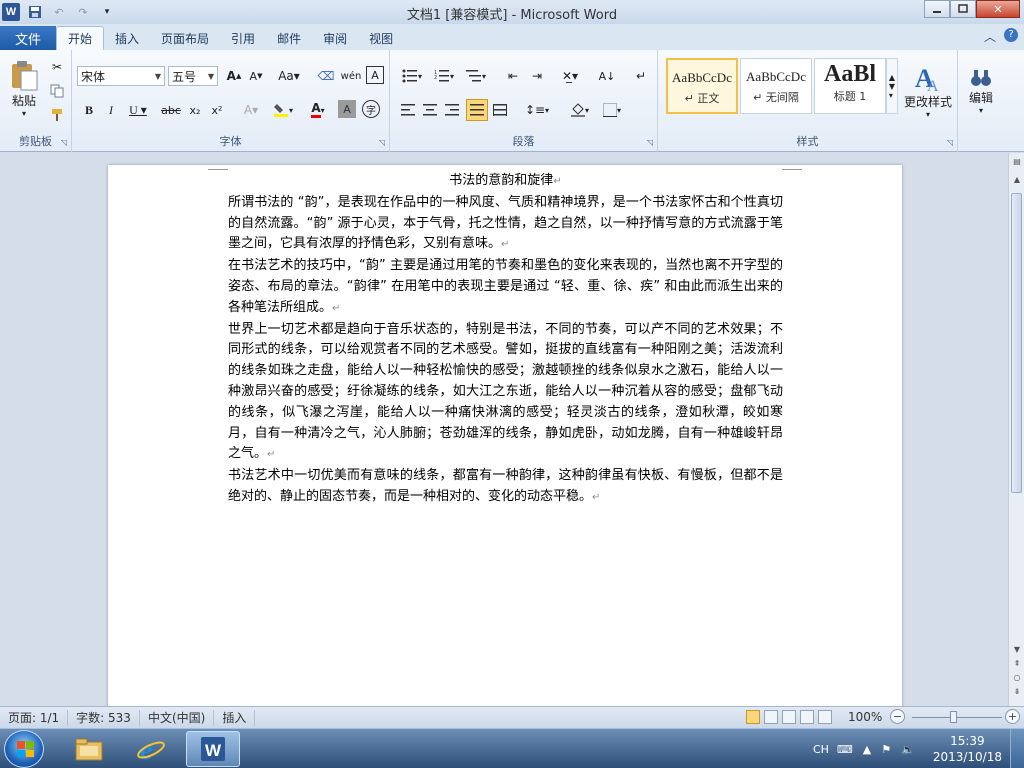  What do you see at coordinates (867, 749) in the screenshot?
I see `show-hidden-icons-icon: ▲` at bounding box center [867, 749].